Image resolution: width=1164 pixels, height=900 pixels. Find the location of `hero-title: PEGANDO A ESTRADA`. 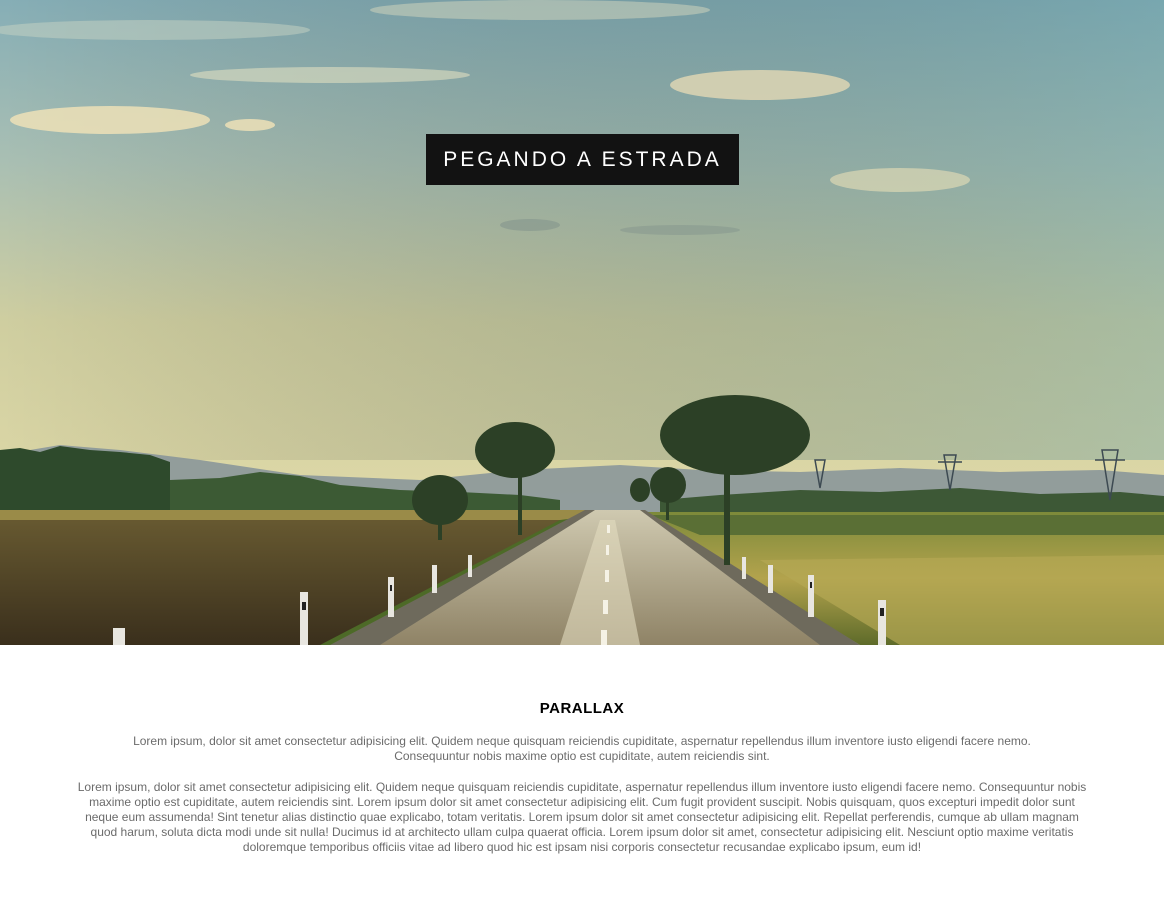

hero-title: PEGANDO A ESTRADA is located at coordinates (582, 159).